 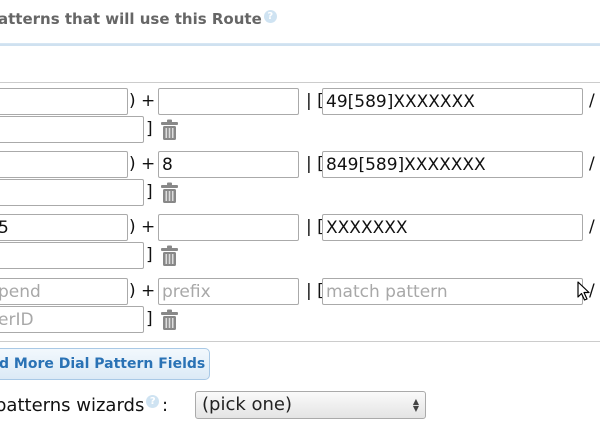 I want to click on dial-patterns-wizards-label: patterns wizards?, so click(x=80, y=405).